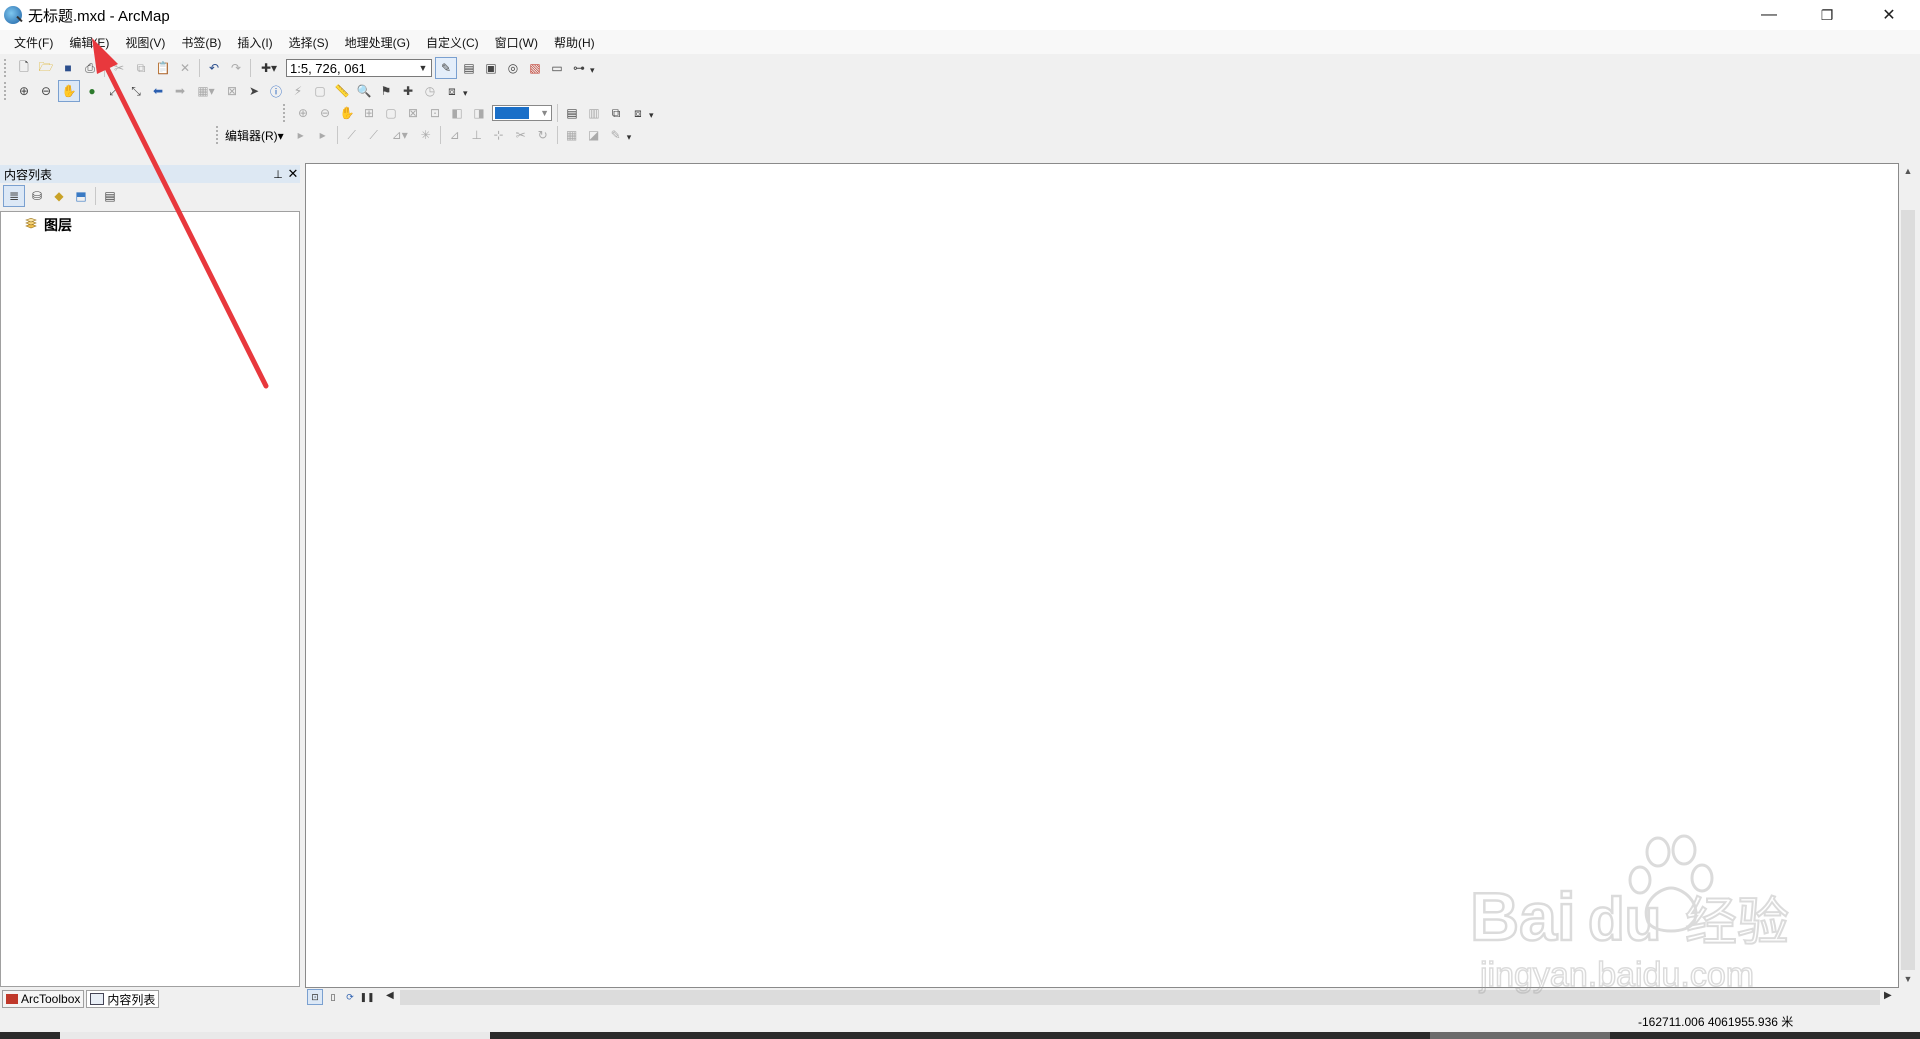 The height and width of the screenshot is (1039, 1920). I want to click on menu-insert: 插入(I), so click(254, 42).